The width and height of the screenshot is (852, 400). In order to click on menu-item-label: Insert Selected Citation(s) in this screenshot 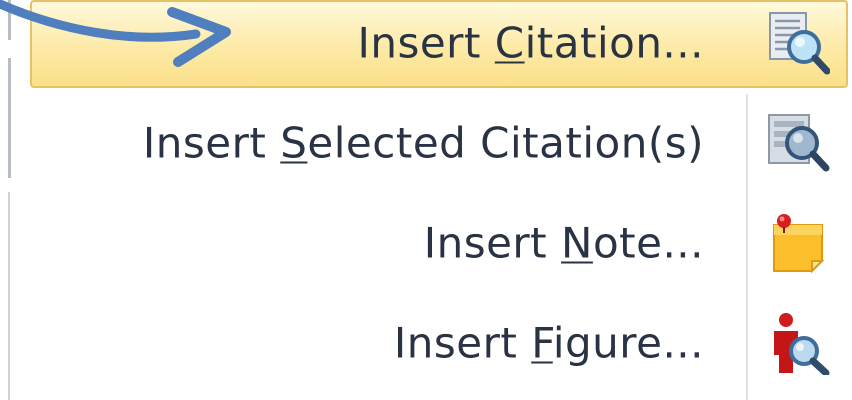, I will do `click(423, 143)`.